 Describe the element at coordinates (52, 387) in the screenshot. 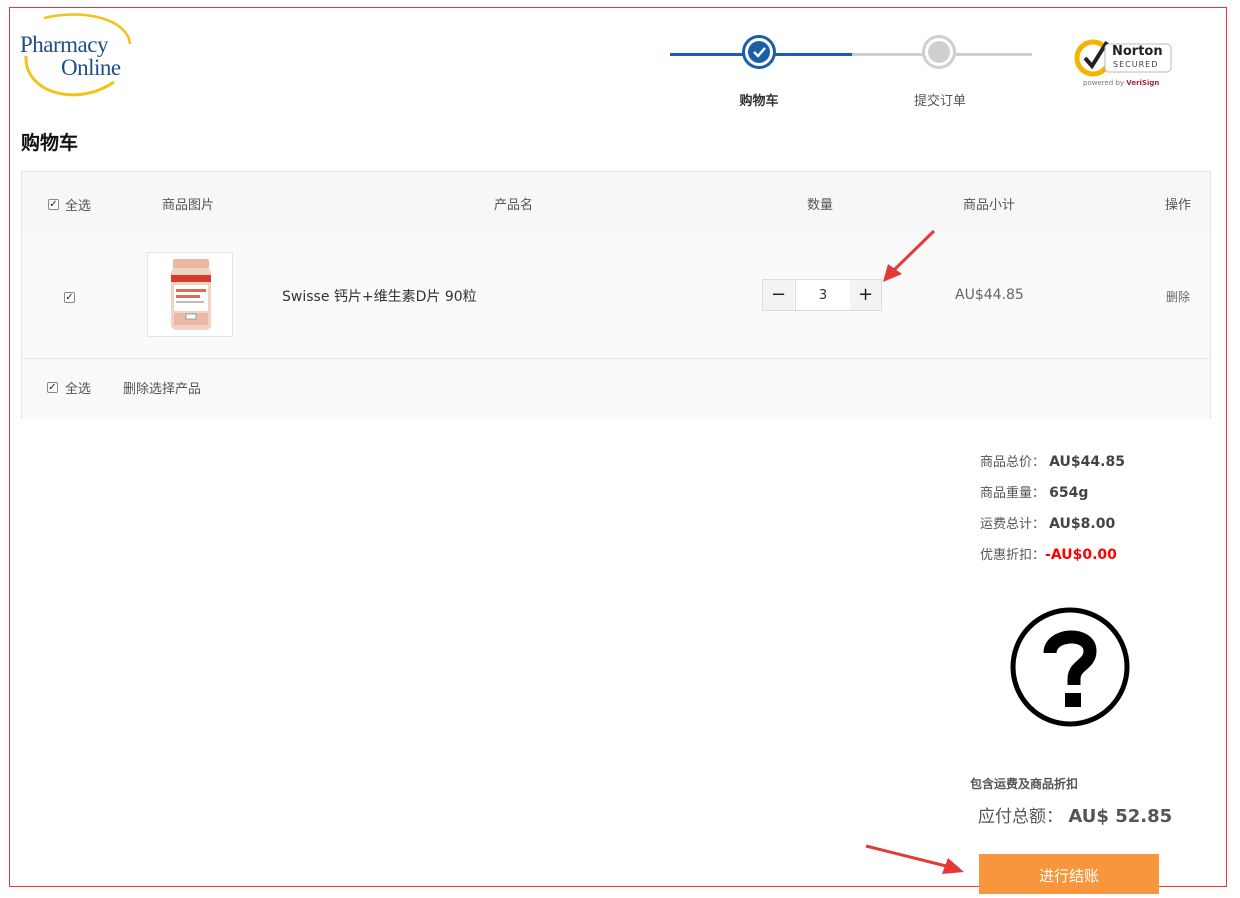

I see `select-all-checkbox-bottom: ✓` at that location.